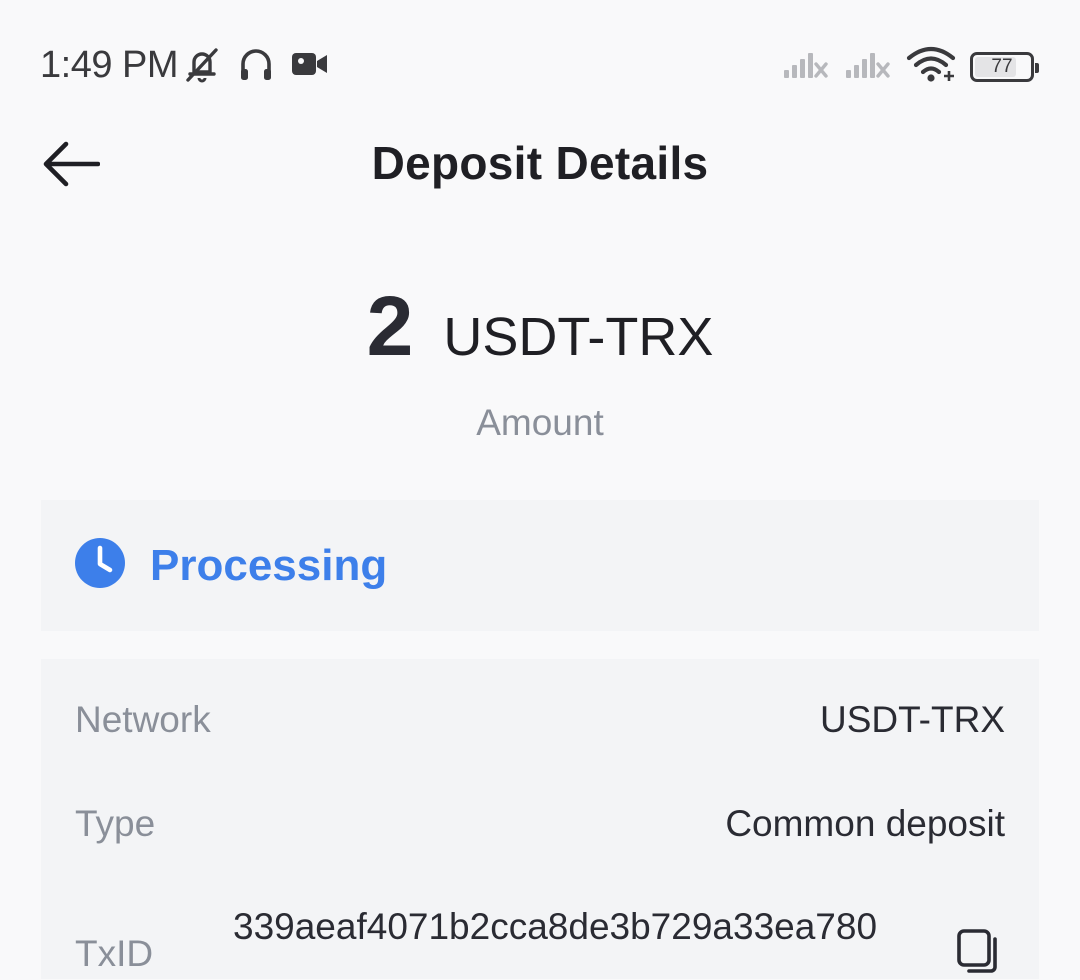 This screenshot has height=980, width=1080. I want to click on copy-button, so click(980, 950).